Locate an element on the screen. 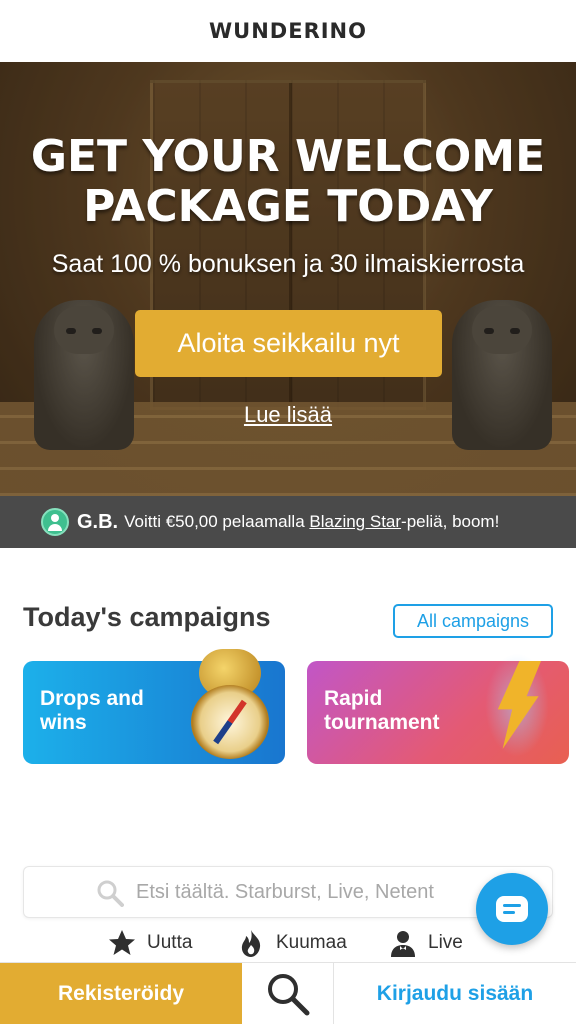 This screenshot has height=1024, width=576. all-campaigns-button: All campaigns is located at coordinates (473, 621).